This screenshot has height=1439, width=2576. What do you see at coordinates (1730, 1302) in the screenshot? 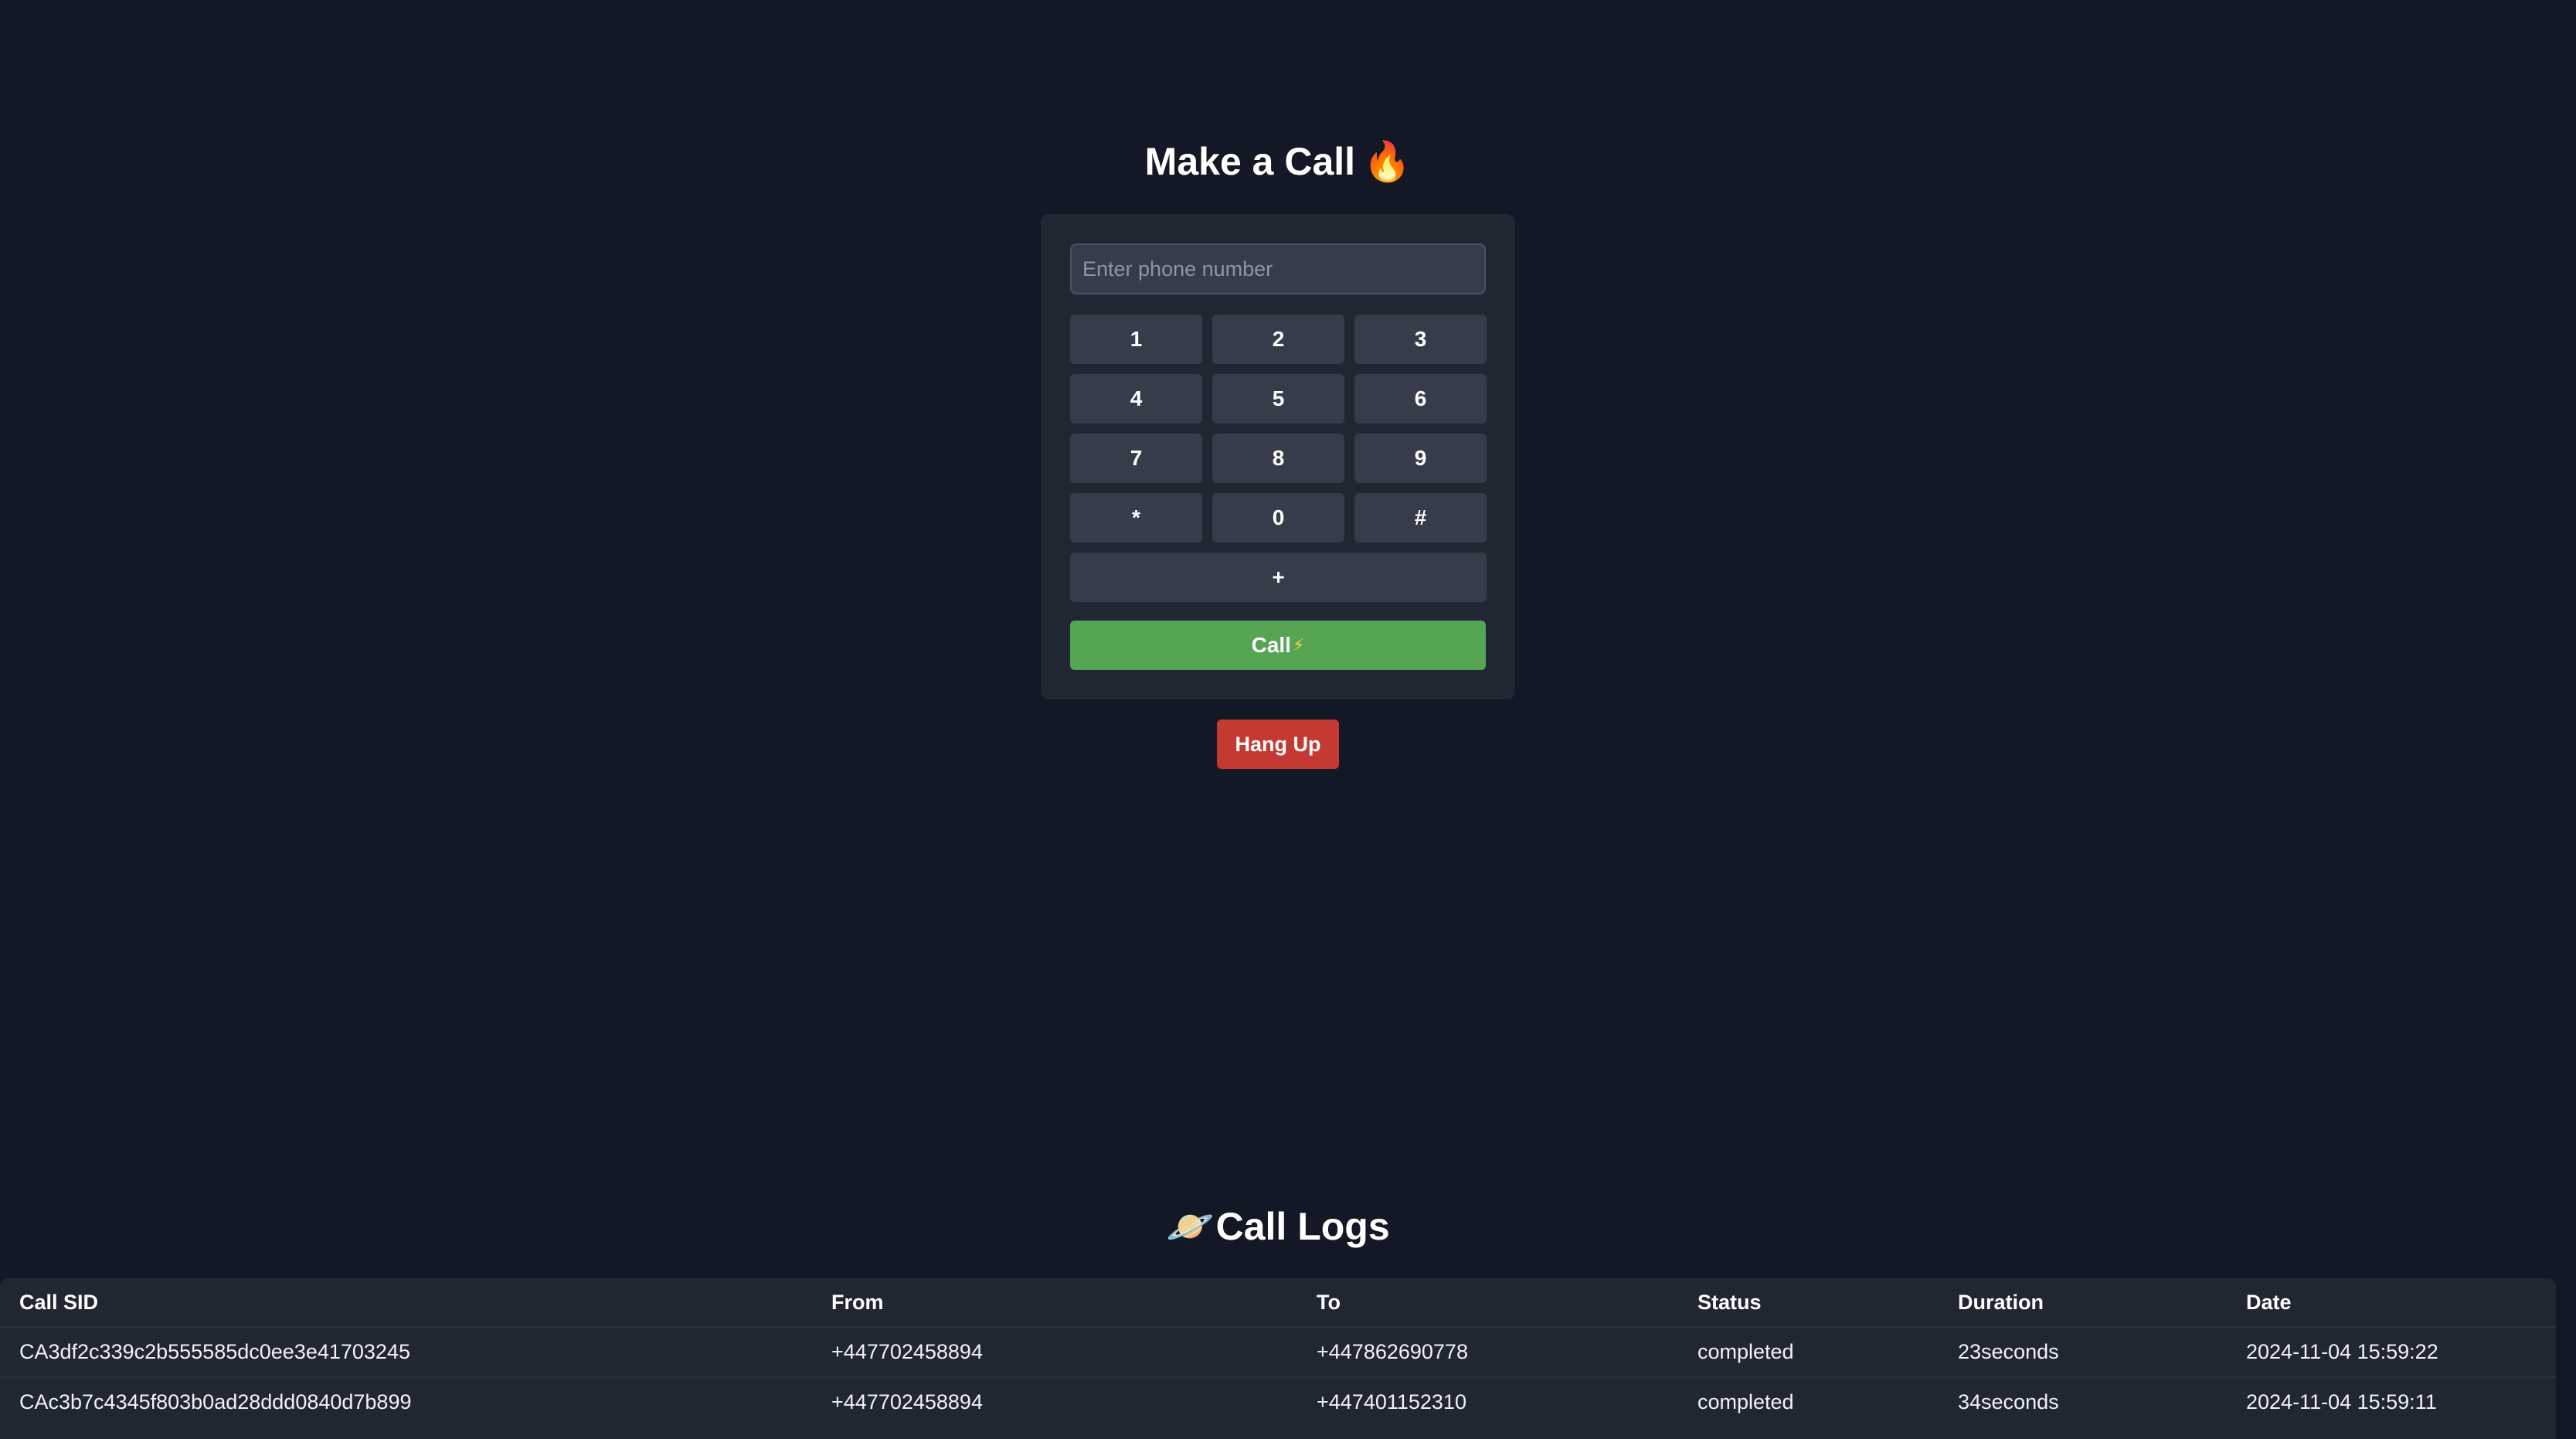
I see `column-header-status: Status` at bounding box center [1730, 1302].